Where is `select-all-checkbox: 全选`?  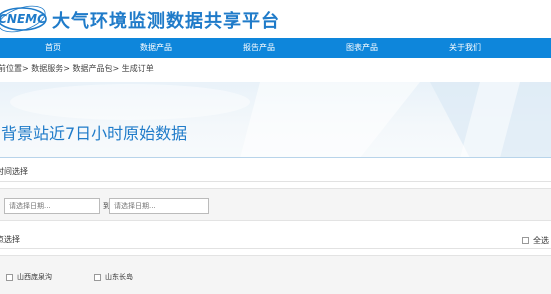 select-all-checkbox: 全选 is located at coordinates (535, 240).